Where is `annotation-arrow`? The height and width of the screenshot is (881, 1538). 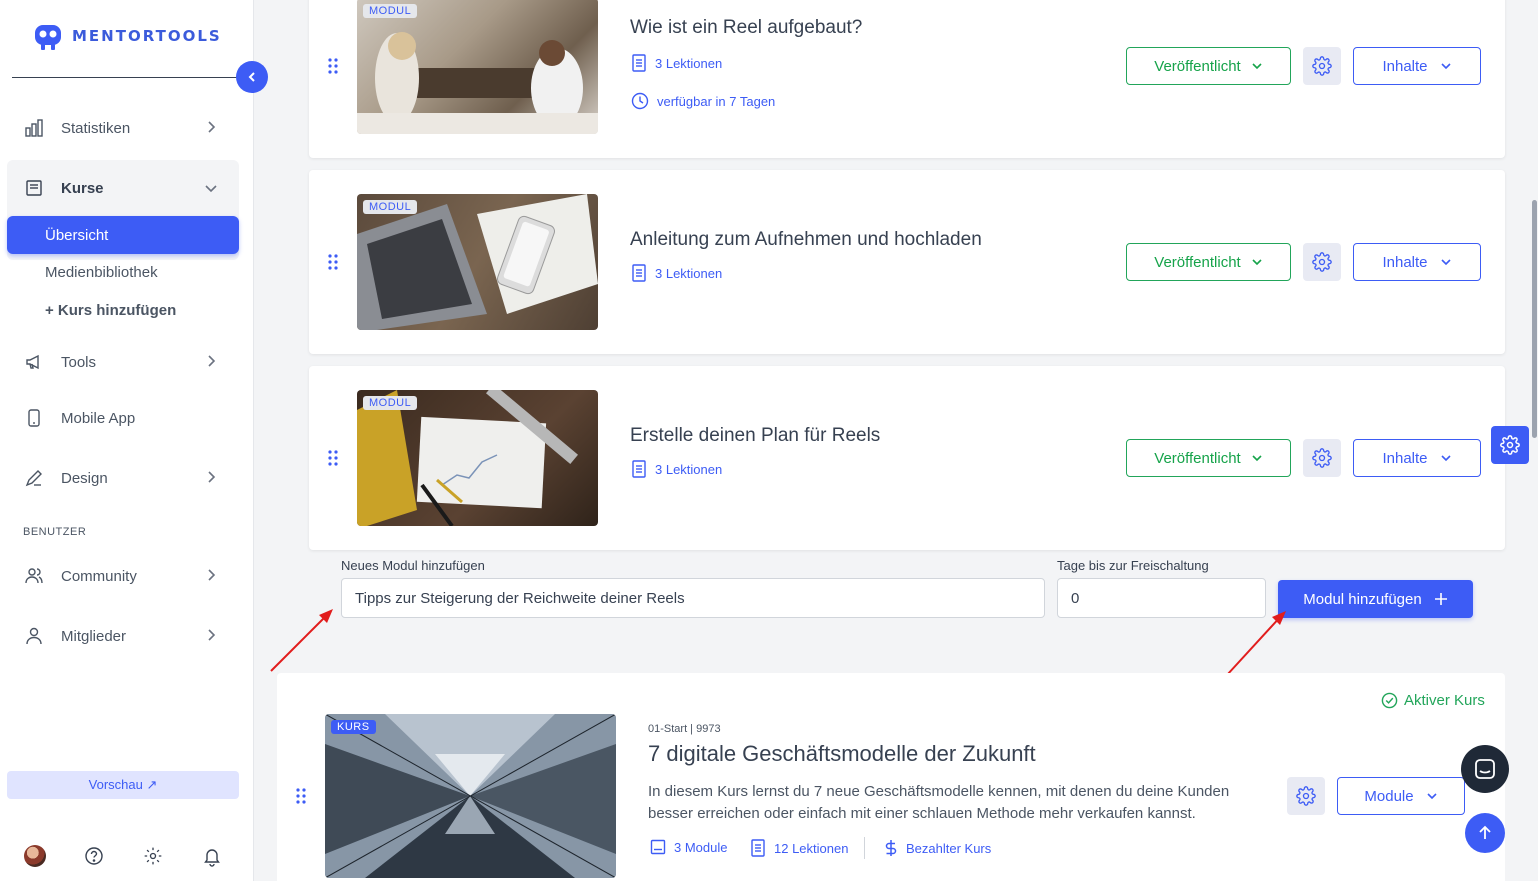
annotation-arrow is located at coordinates (1256, 643).